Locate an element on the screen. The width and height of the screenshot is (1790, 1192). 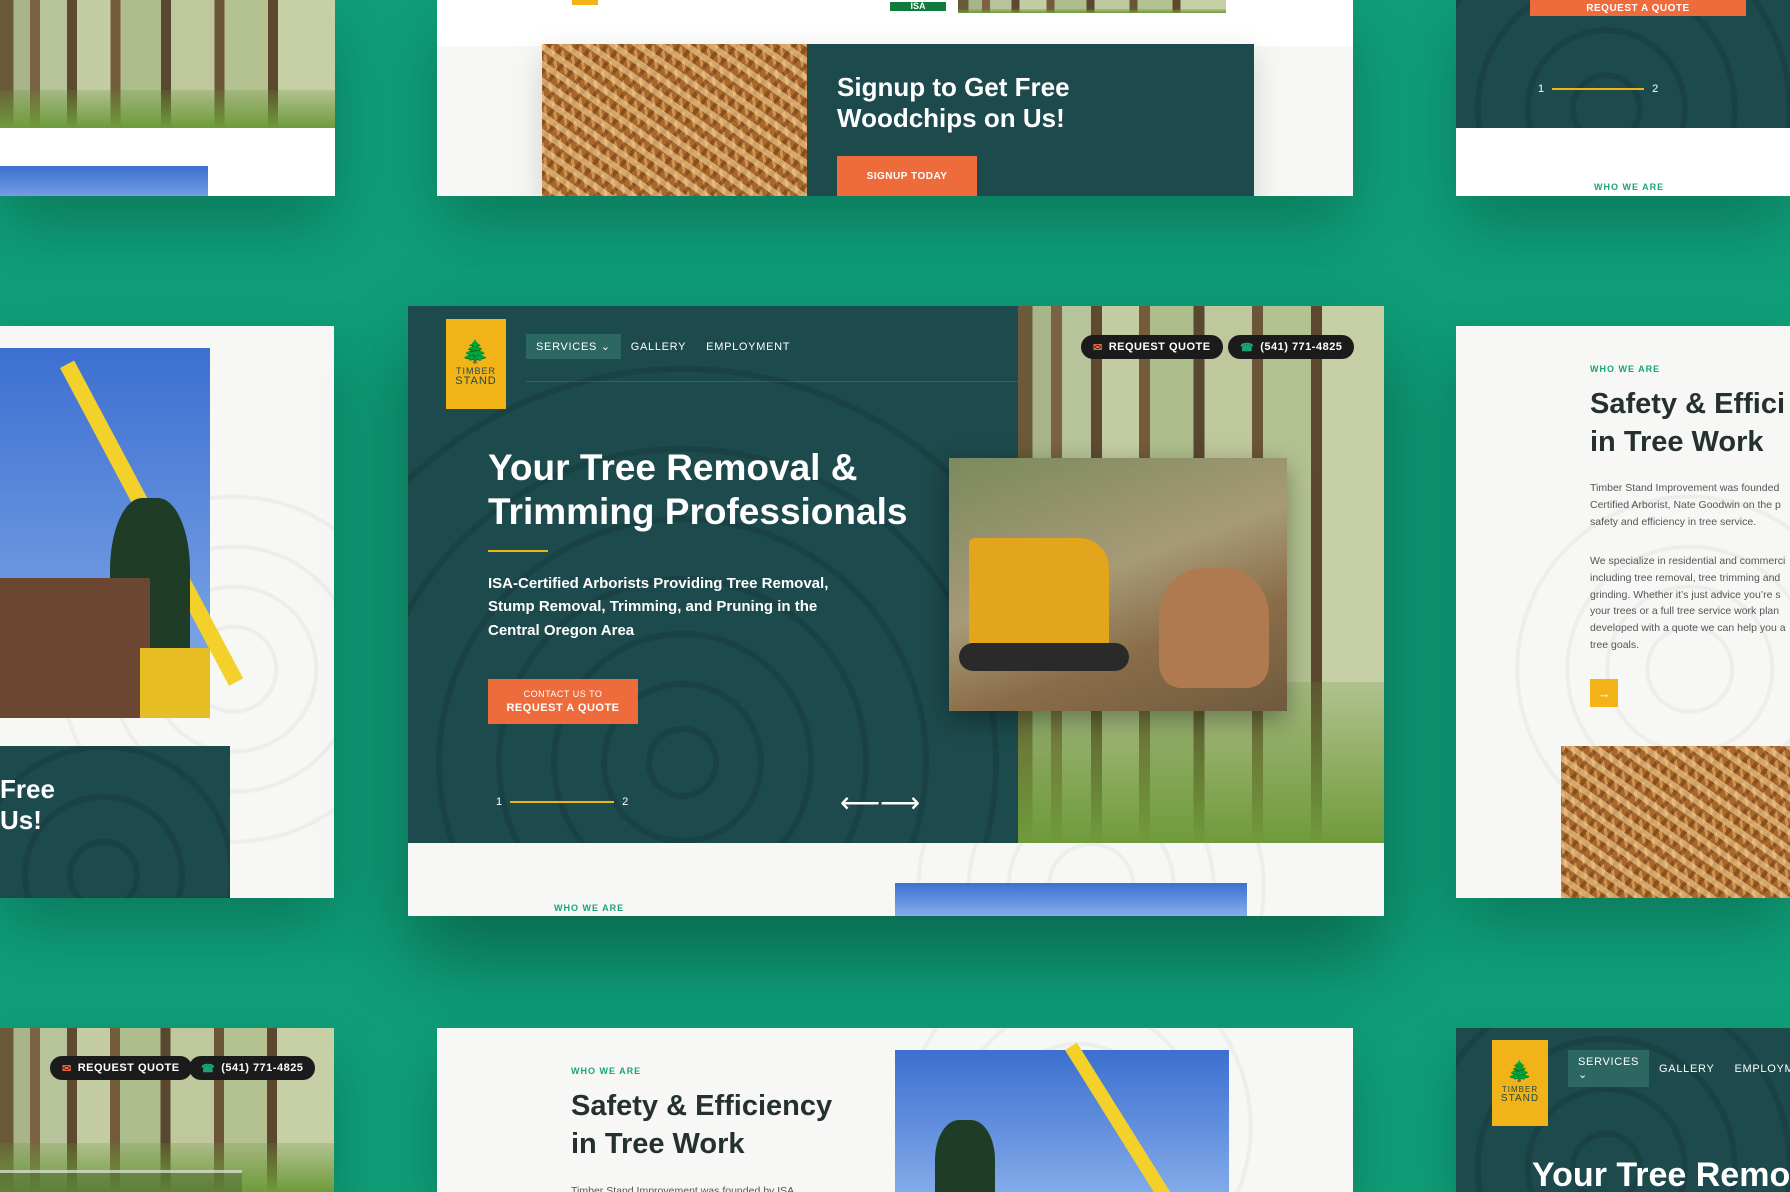
cta-small-label: CONTACT US TO is located at coordinates (563, 694).